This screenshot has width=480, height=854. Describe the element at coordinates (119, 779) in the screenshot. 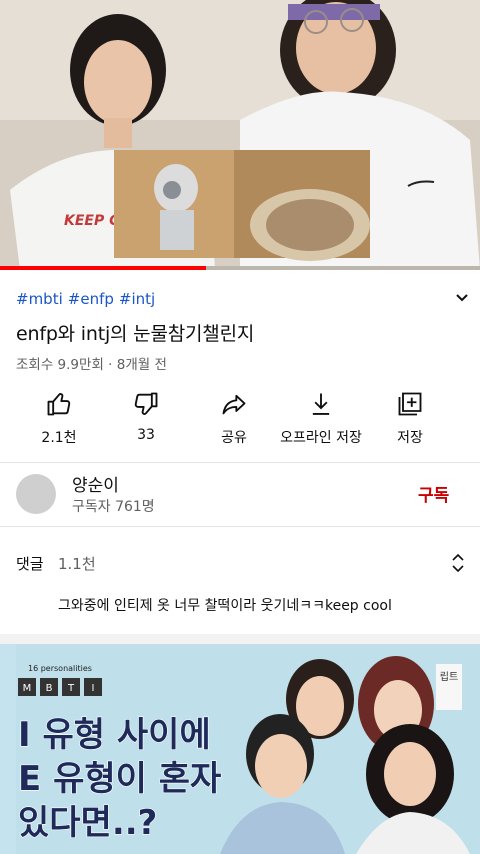

I see `thumb-headline-line: E 유형이 혼자` at that location.